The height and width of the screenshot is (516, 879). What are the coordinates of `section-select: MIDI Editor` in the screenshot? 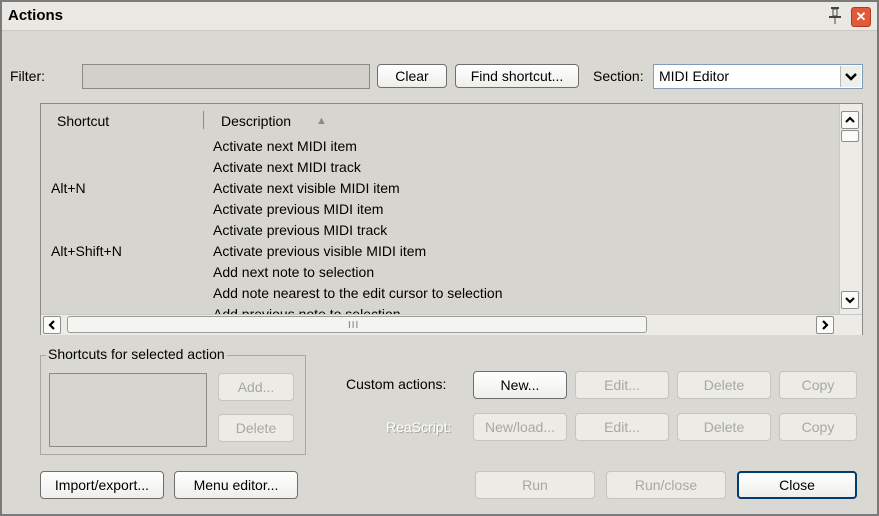 It's located at (758, 76).